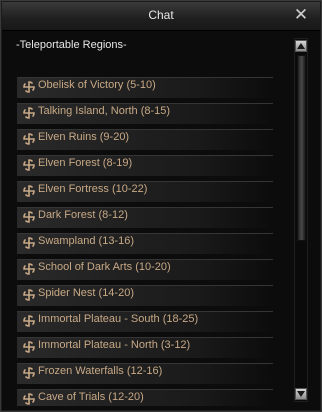 The height and width of the screenshot is (412, 322). What do you see at coordinates (93, 189) in the screenshot?
I see `region-label: Elven Fortress (10-22)` at bounding box center [93, 189].